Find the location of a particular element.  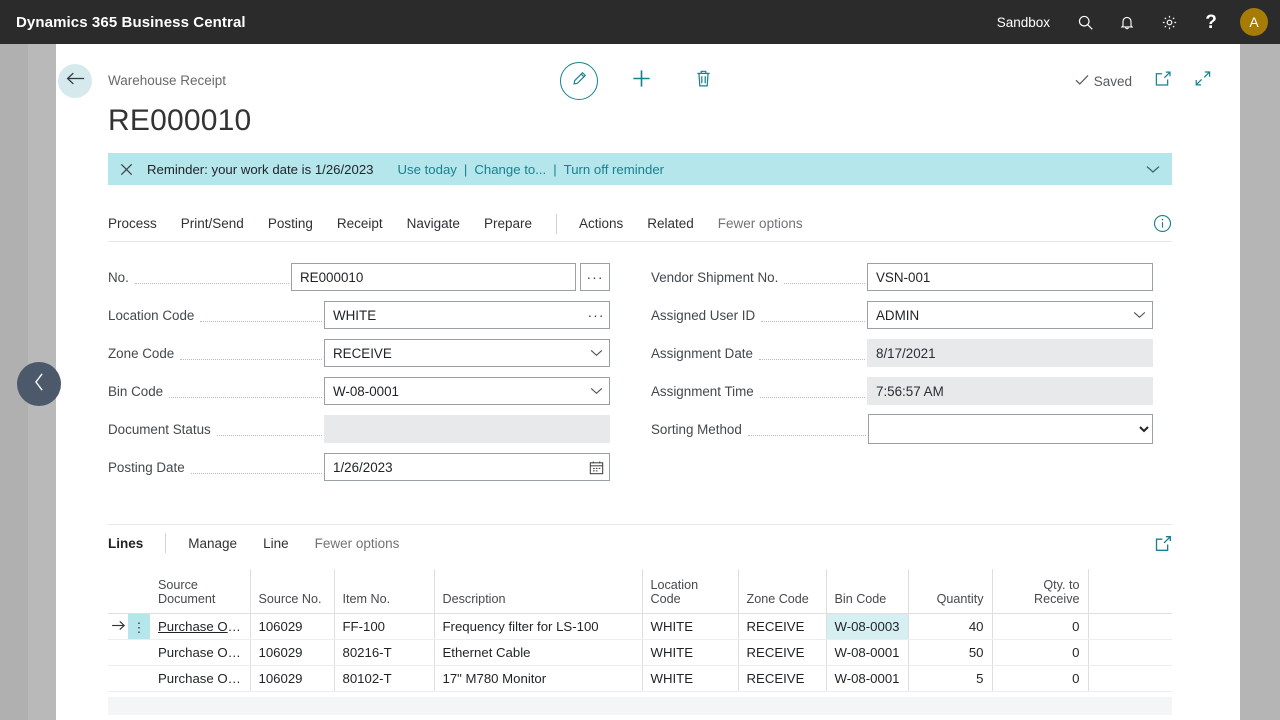

ribbon-item-actions: Actions is located at coordinates (601, 223).